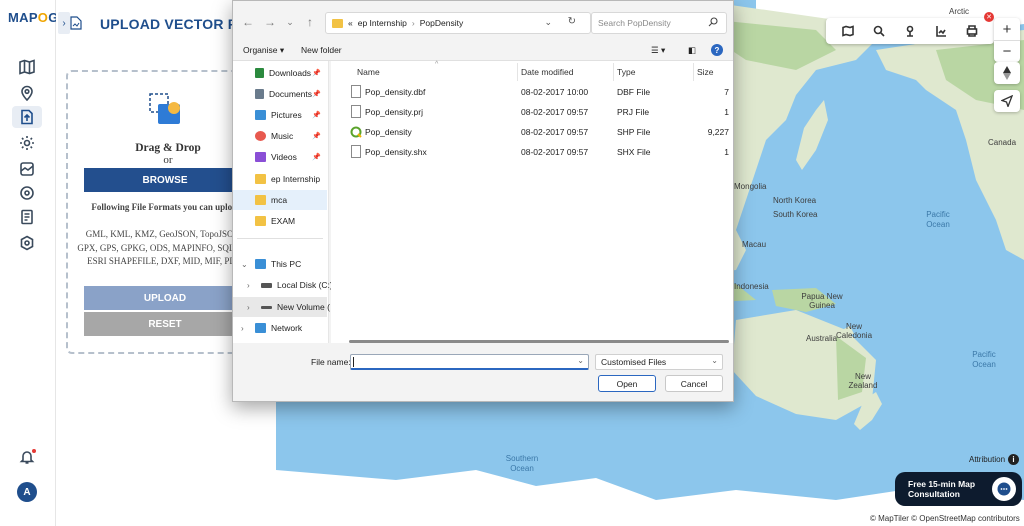 This screenshot has width=1024, height=526. What do you see at coordinates (539, 341) in the screenshot?
I see `horizontal-scrollbar` at bounding box center [539, 341].